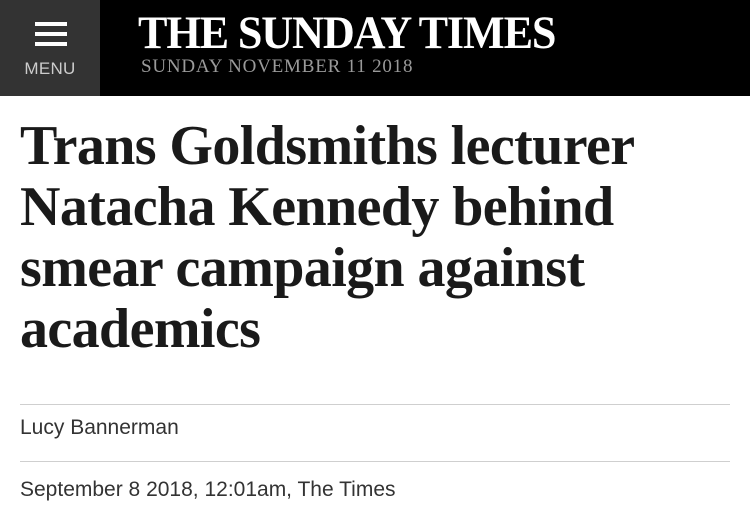 The image size is (750, 521). I want to click on author-name: Lucy Bannerman, so click(99, 428).